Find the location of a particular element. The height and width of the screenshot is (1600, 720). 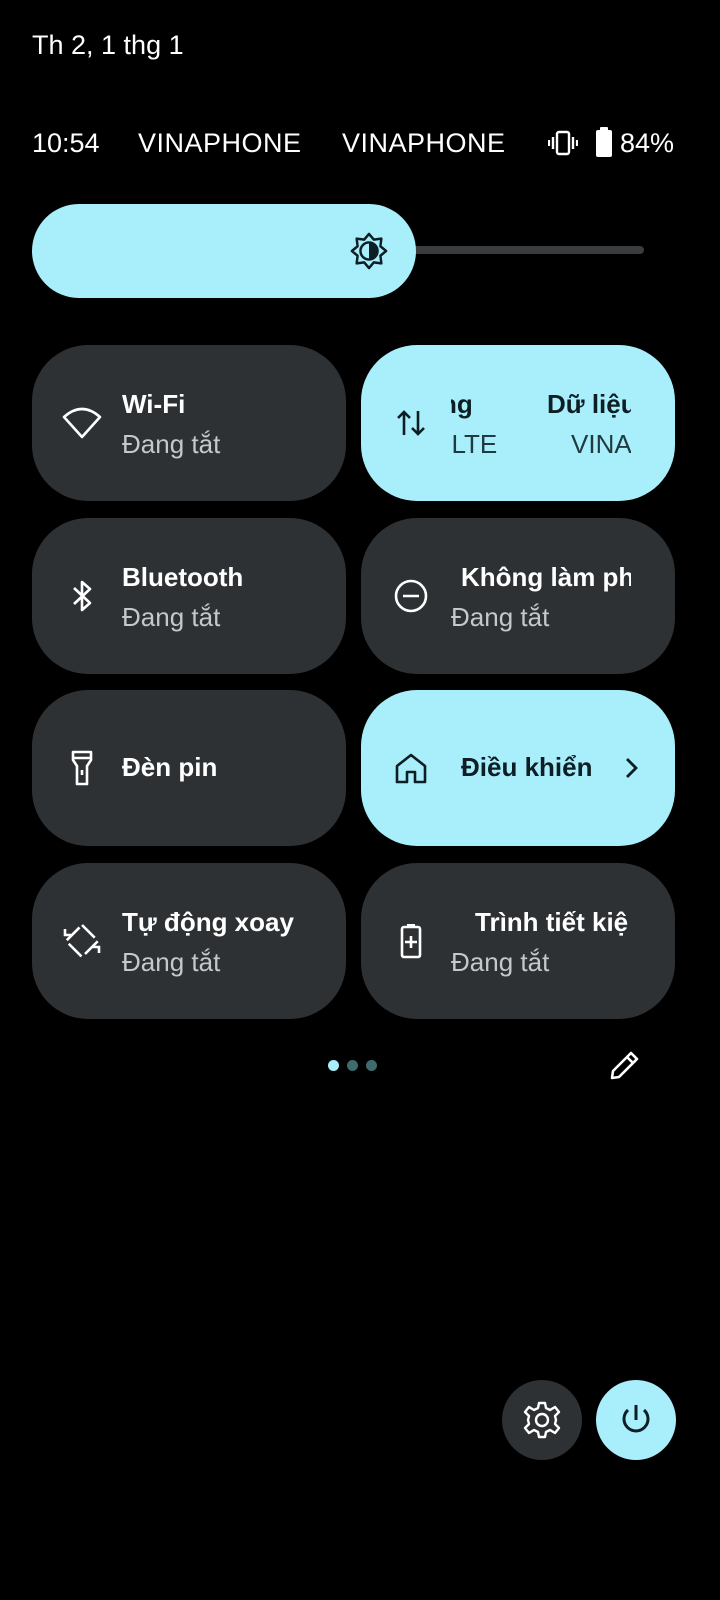

tile-home-controls-clip: Điều khiển is located at coordinates (521, 768).